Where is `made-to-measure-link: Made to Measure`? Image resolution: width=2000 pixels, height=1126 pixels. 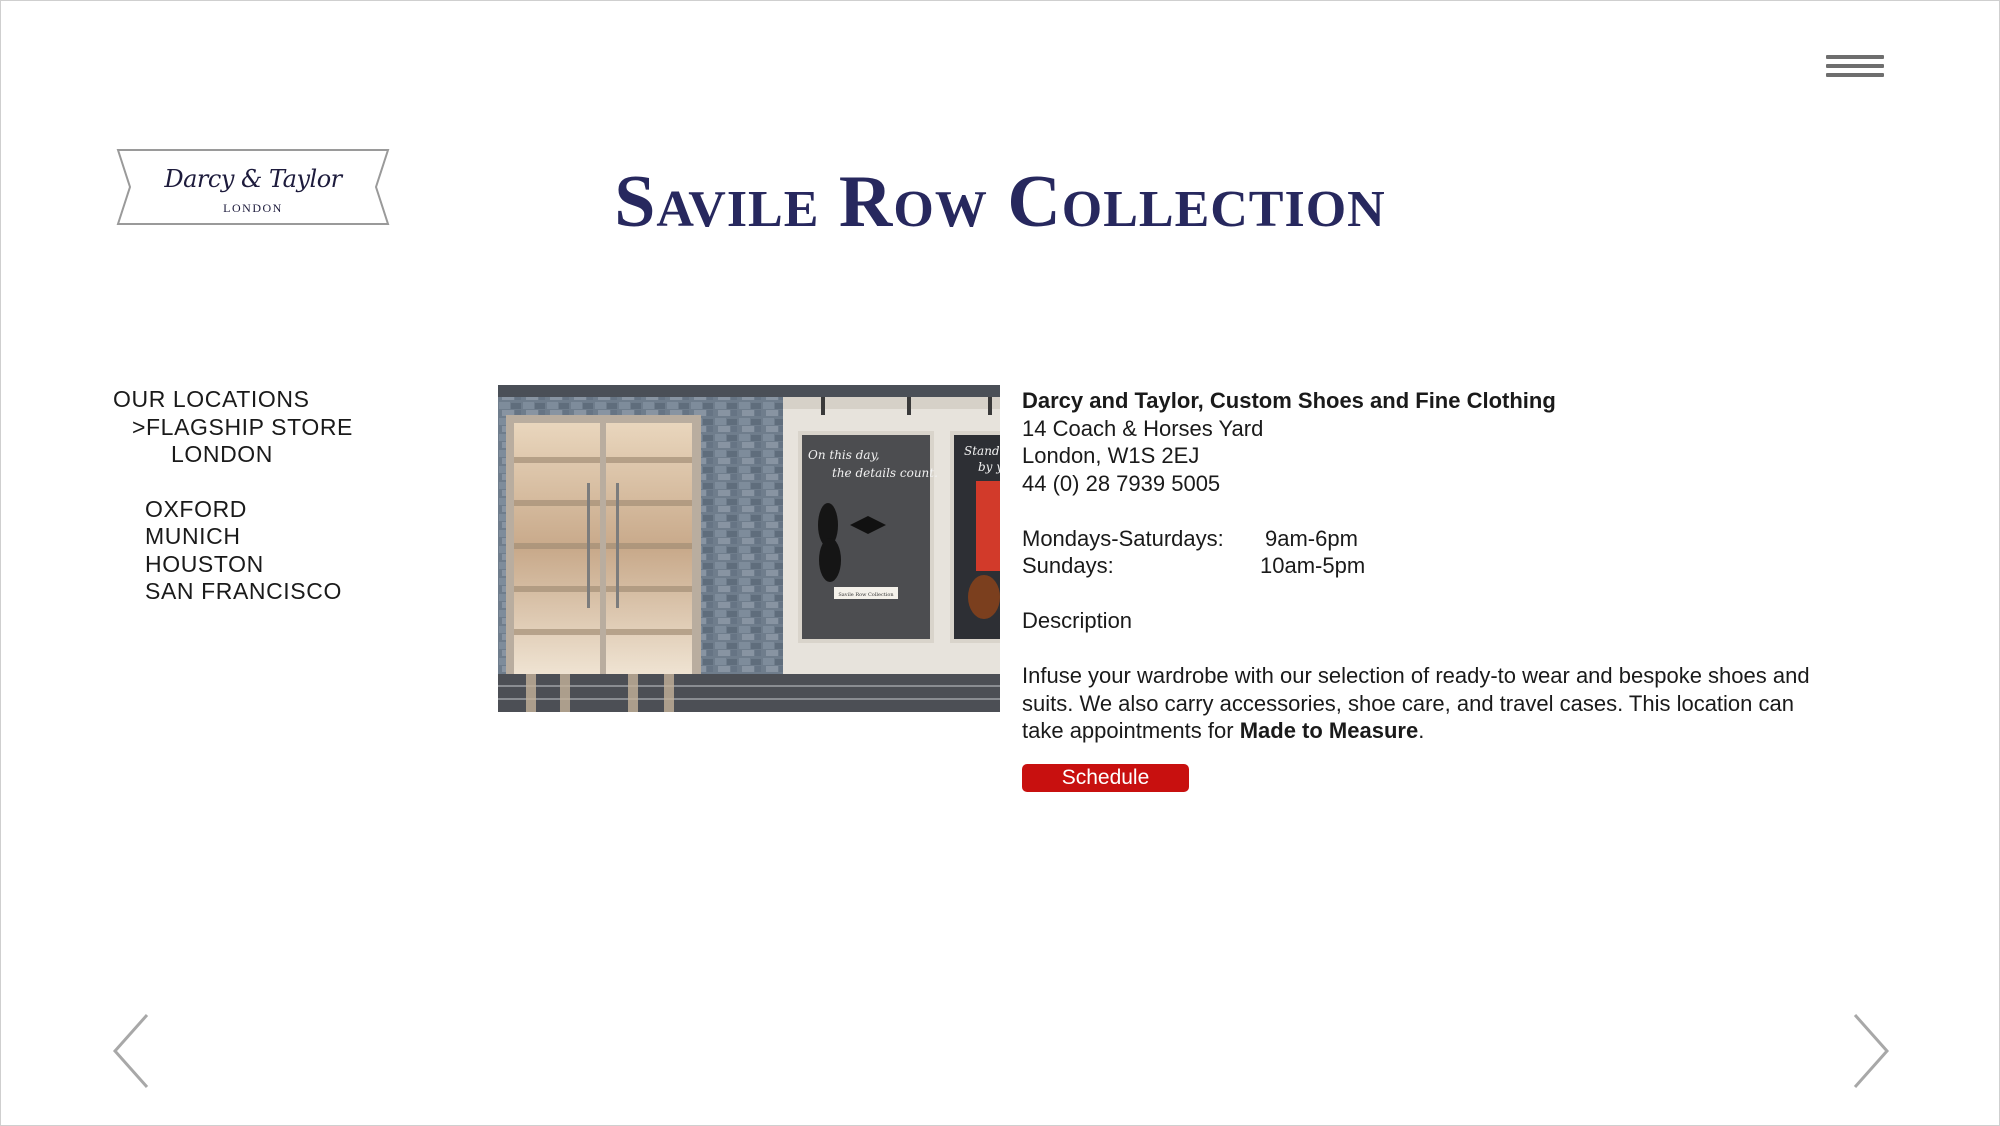 made-to-measure-link: Made to Measure is located at coordinates (1329, 730).